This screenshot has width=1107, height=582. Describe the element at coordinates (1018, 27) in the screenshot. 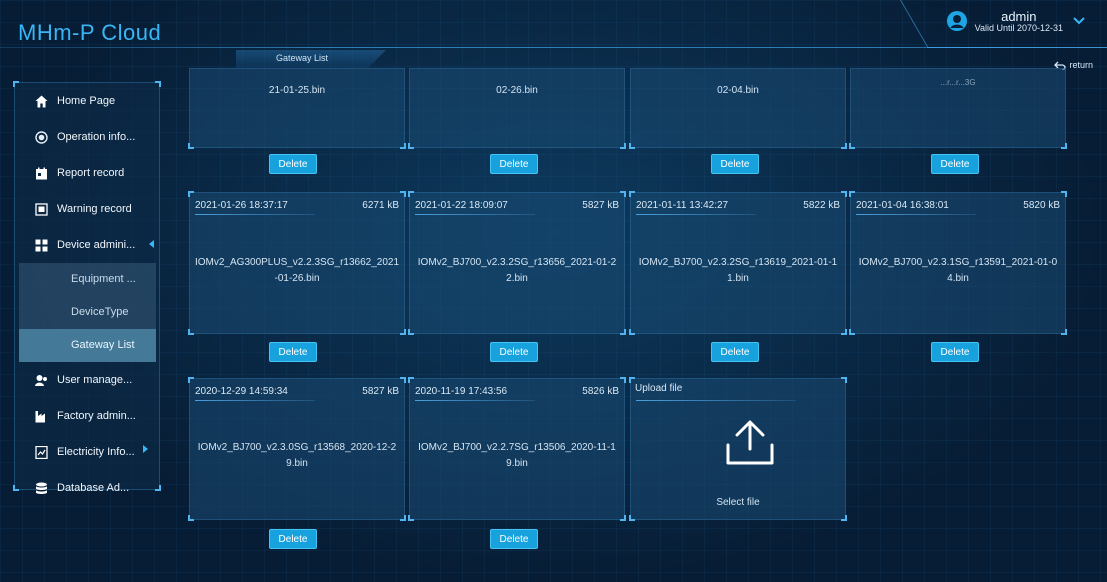

I see `user-valid-until: Valid Until 2070-12-31` at that location.